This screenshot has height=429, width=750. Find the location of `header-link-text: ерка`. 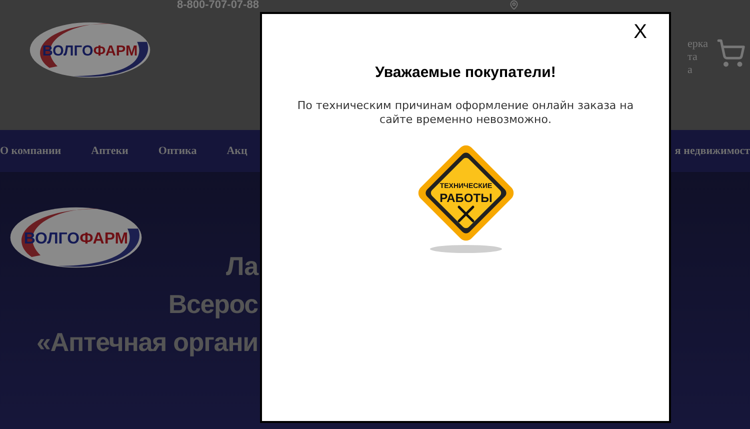

header-link-text: ерка is located at coordinates (698, 44).